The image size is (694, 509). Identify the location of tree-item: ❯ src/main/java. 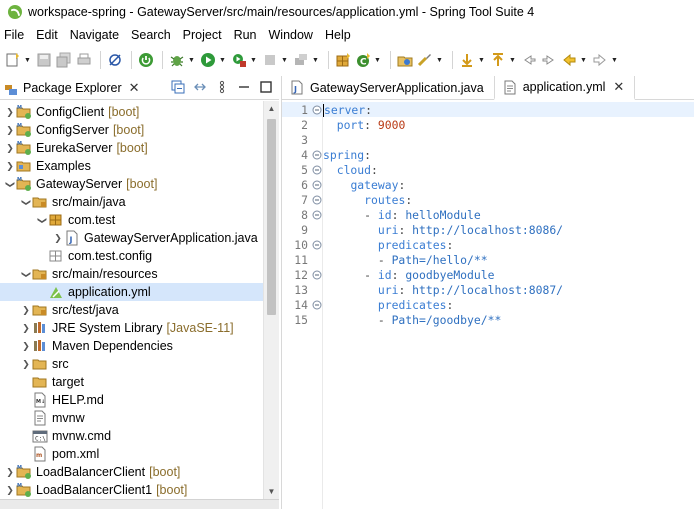
(131, 202).